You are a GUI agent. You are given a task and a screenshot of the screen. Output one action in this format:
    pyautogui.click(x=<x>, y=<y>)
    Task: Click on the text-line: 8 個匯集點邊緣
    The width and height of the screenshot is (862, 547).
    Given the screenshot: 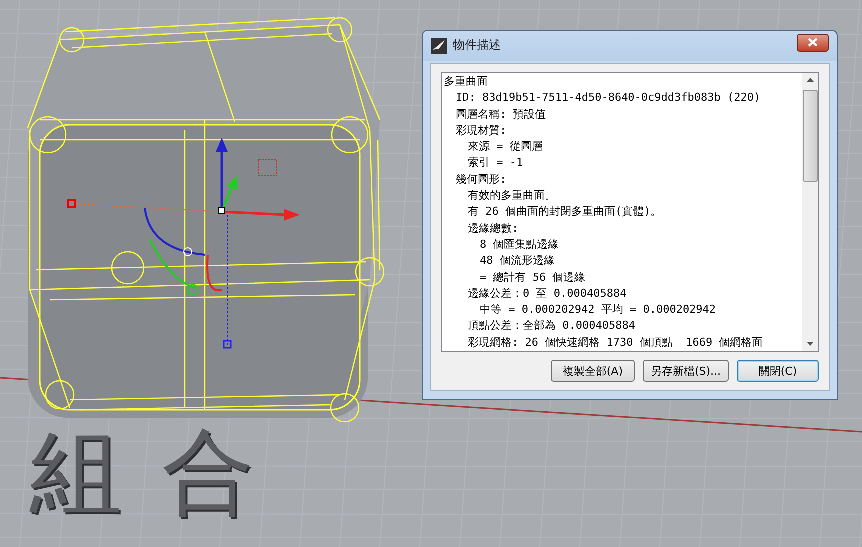 What is the action you would take?
    pyautogui.click(x=519, y=244)
    